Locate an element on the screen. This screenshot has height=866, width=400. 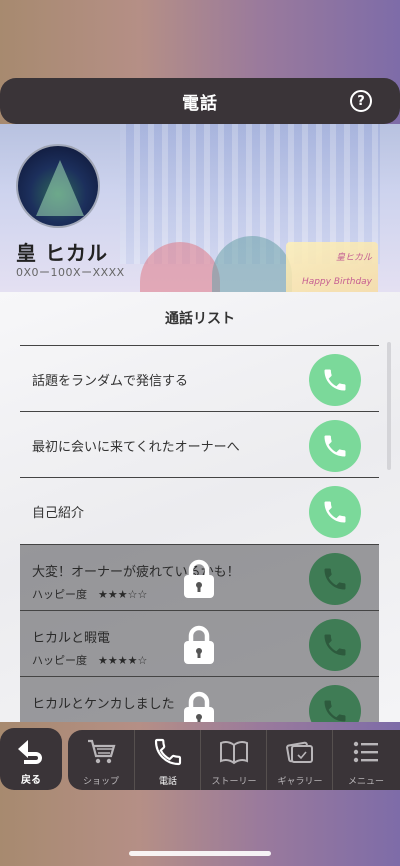
help-icon: ? is located at coordinates (361, 101).